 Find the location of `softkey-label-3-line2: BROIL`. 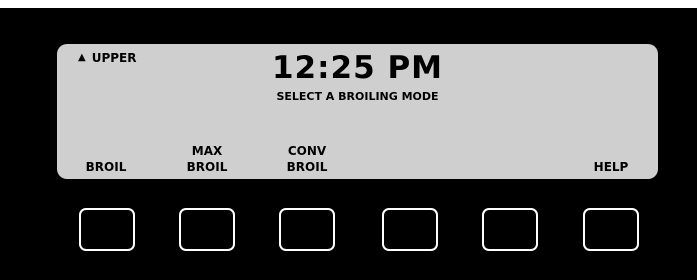

softkey-label-3-line2: BROIL is located at coordinates (307, 167).